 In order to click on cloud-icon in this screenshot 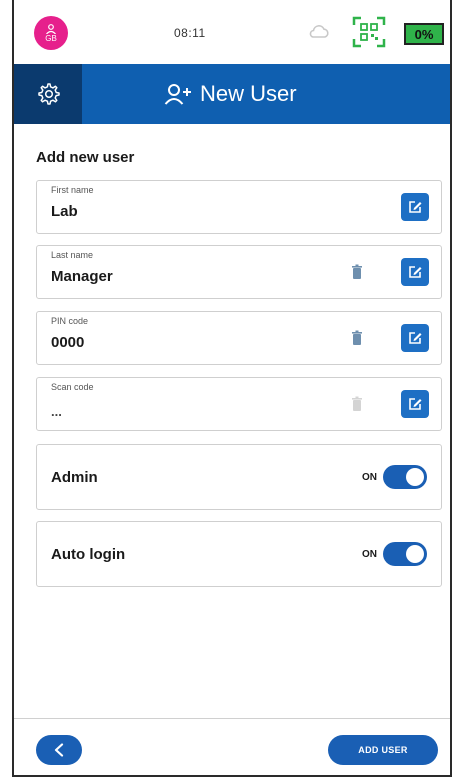, I will do `click(319, 31)`.